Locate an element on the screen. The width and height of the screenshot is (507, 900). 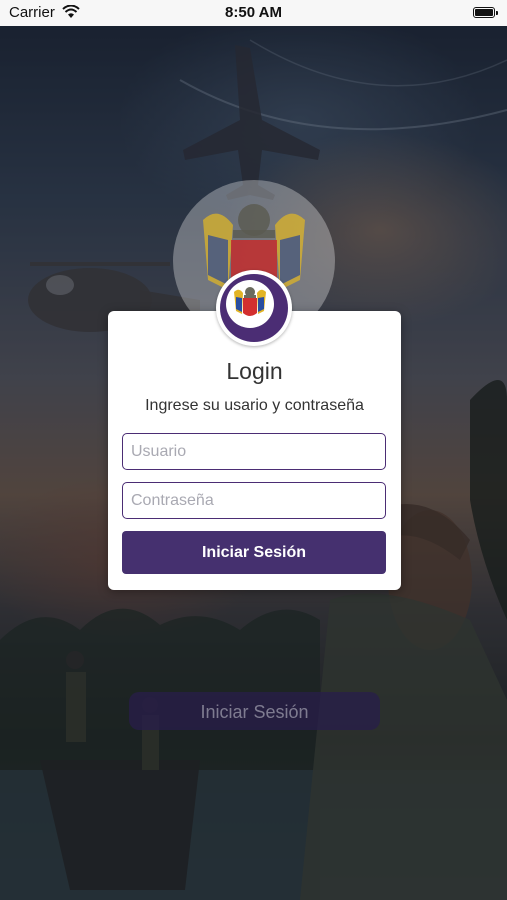
shield-emblem-icon is located at coordinates (250, 301).